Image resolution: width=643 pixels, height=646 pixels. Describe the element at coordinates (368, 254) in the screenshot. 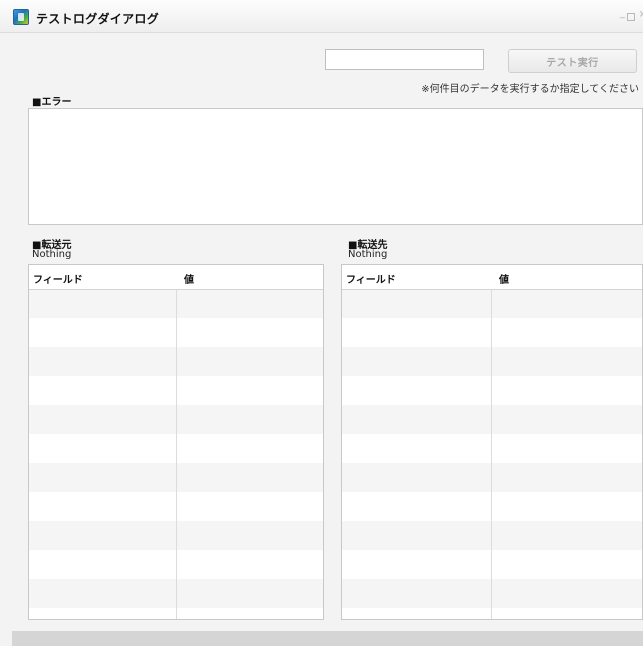

I see `destination-status: Nothing` at that location.